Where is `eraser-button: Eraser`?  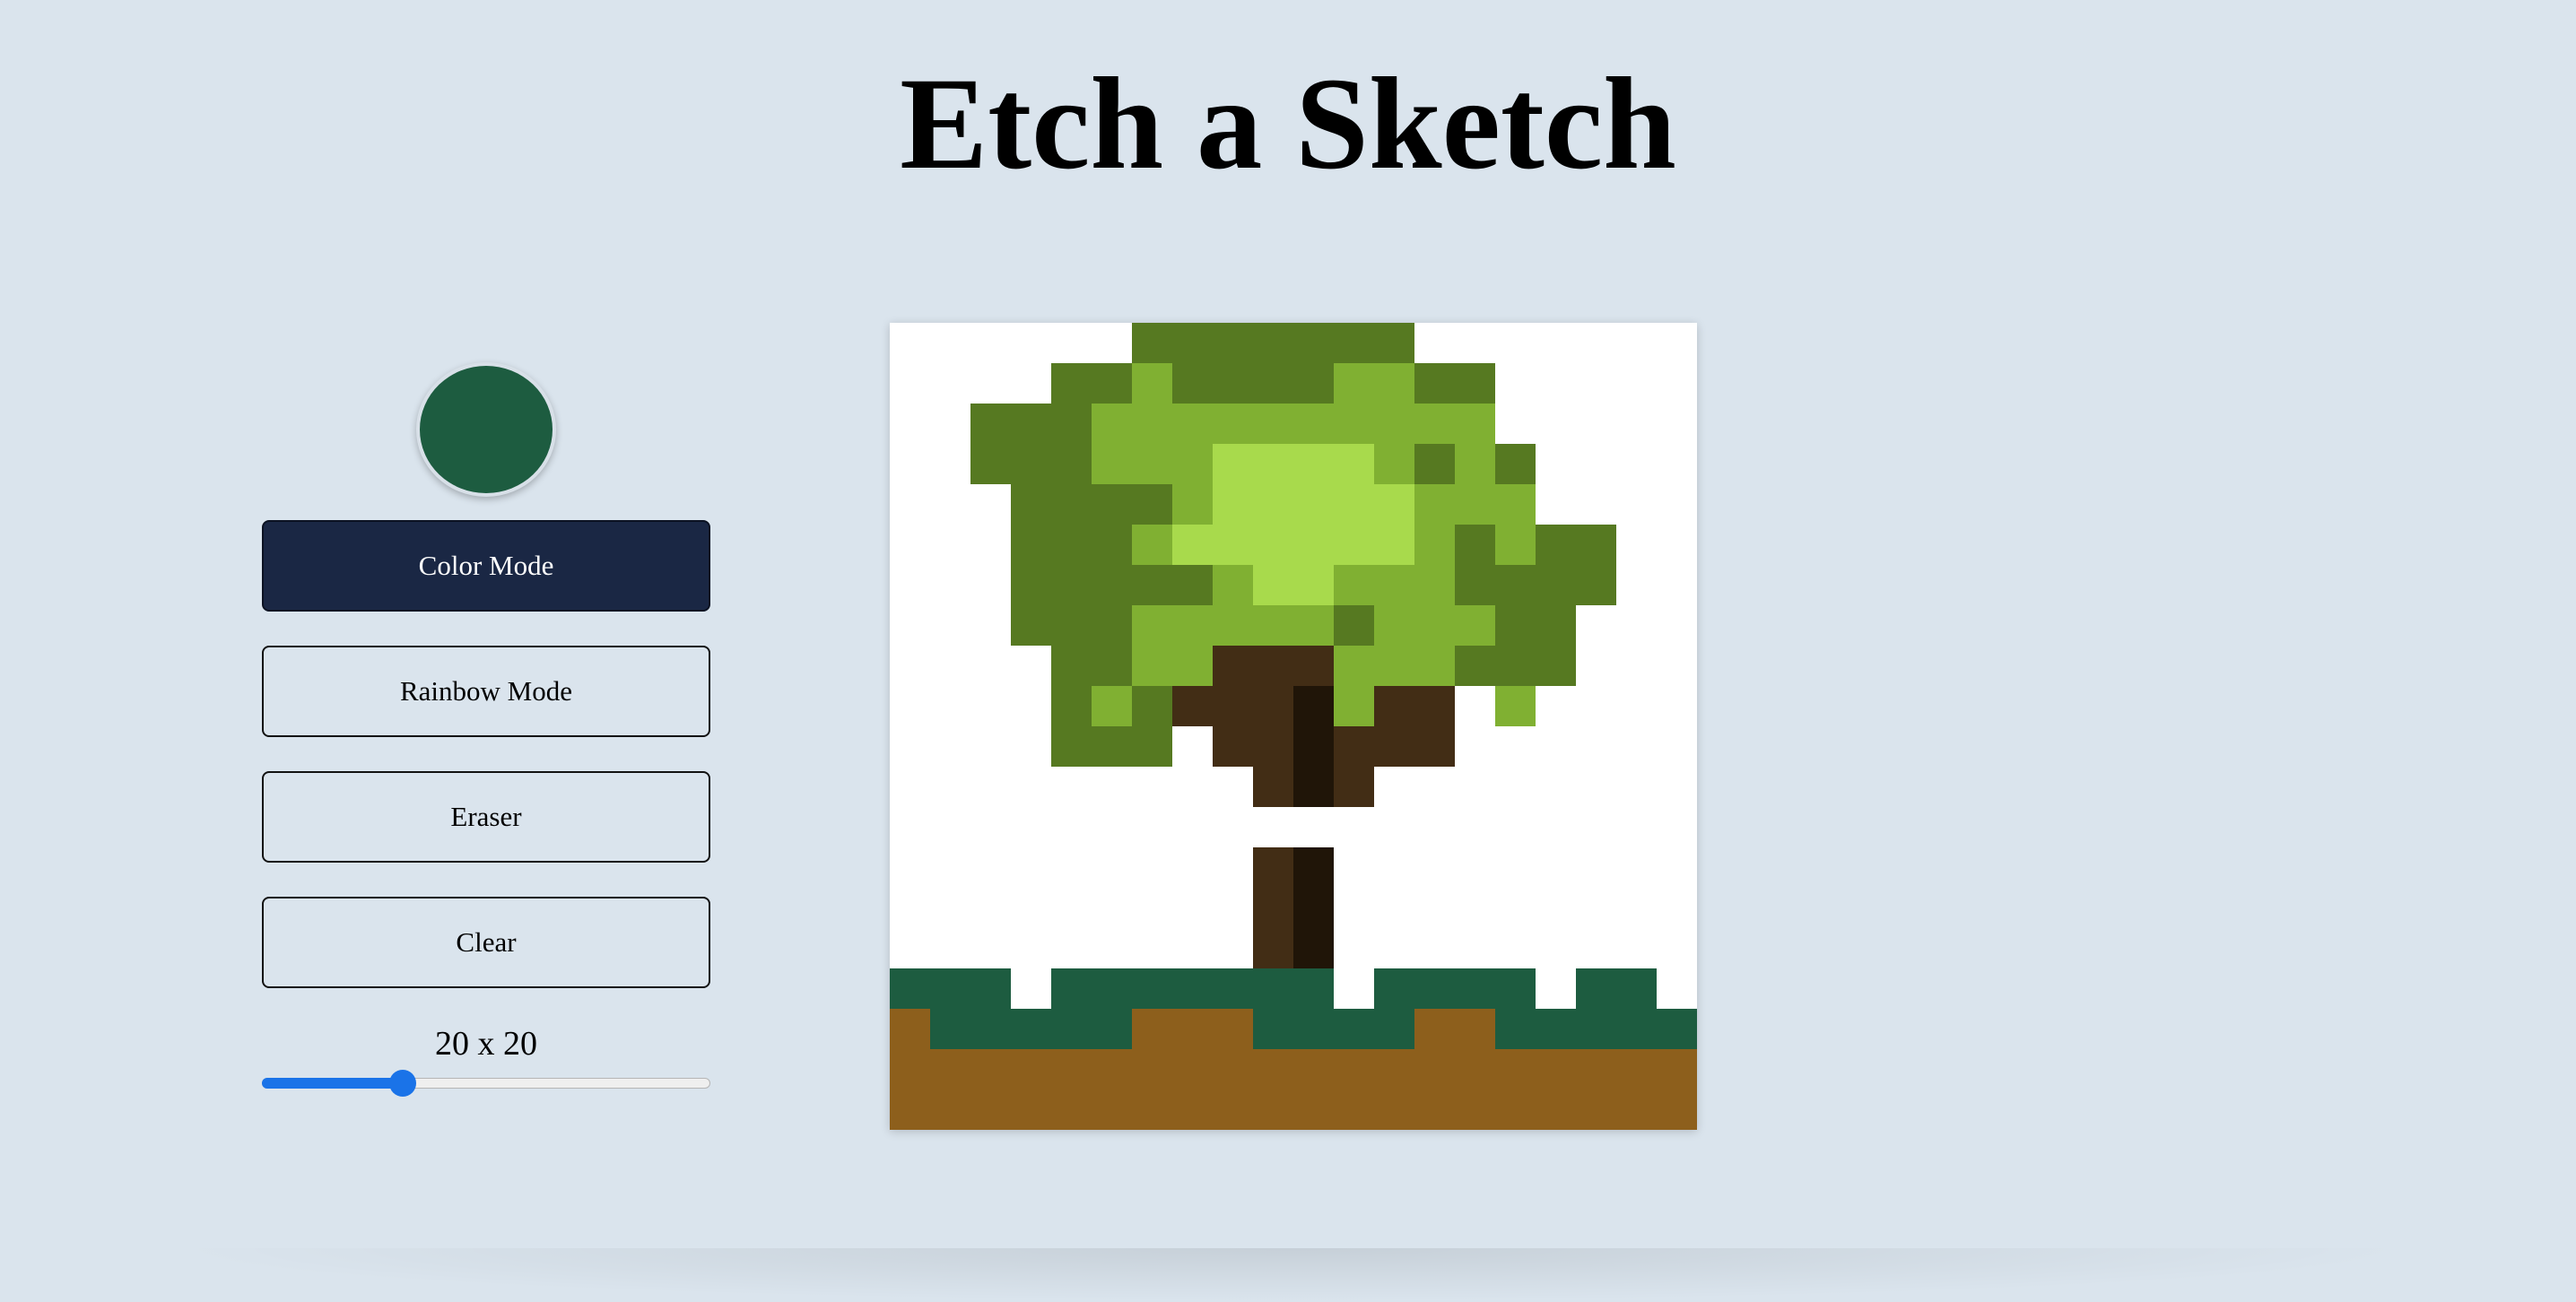 eraser-button: Eraser is located at coordinates (486, 817).